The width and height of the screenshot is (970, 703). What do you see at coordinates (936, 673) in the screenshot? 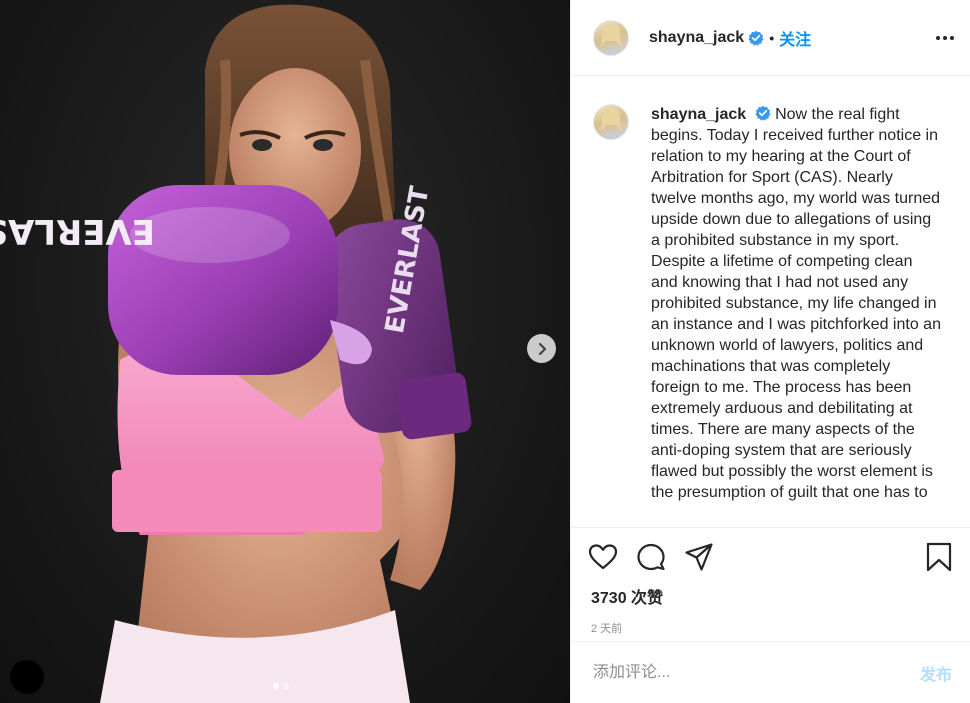
I see `post-comment-button: 发布` at bounding box center [936, 673].